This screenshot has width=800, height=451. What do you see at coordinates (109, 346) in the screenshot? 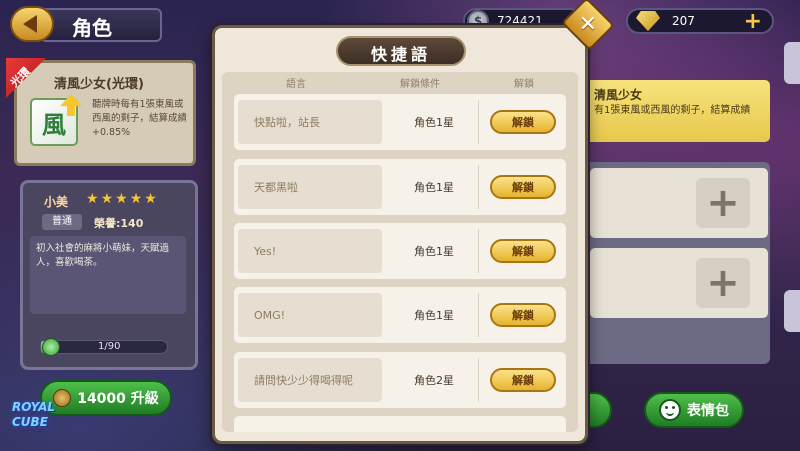
I see `xp-text: 1/90` at bounding box center [109, 346].